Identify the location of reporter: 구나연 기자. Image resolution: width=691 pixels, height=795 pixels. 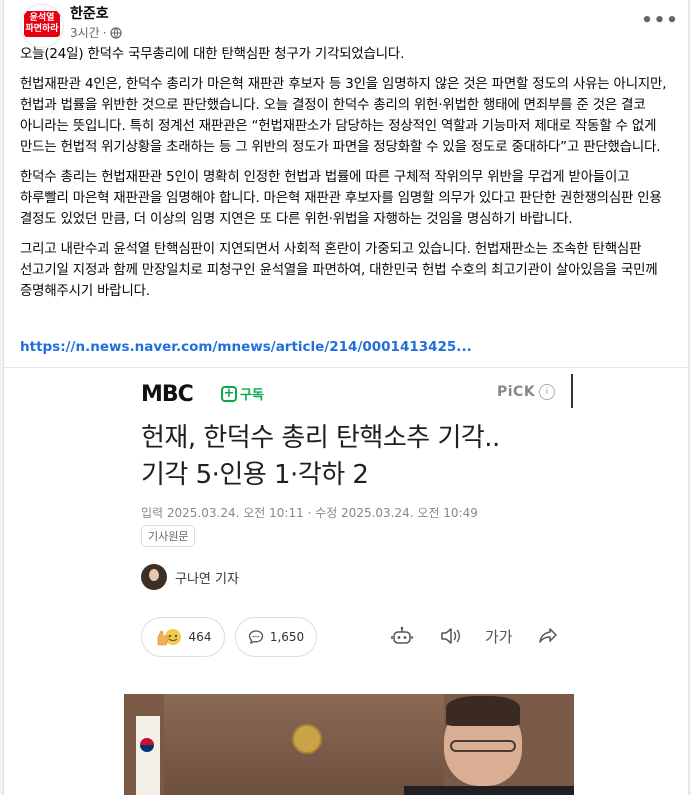
(190, 577).